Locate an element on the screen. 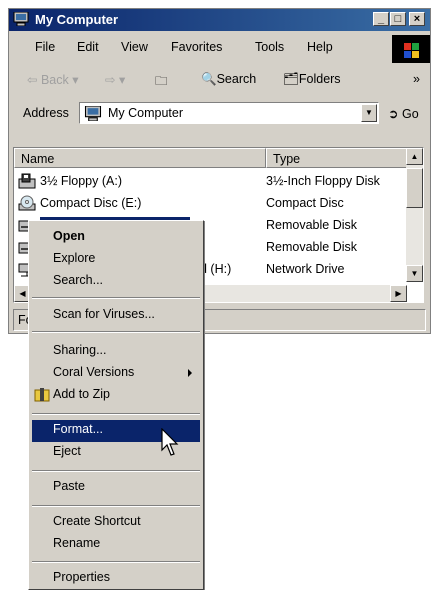 This screenshot has width=431, height=590. window-title: My Computer is located at coordinates (77, 19).